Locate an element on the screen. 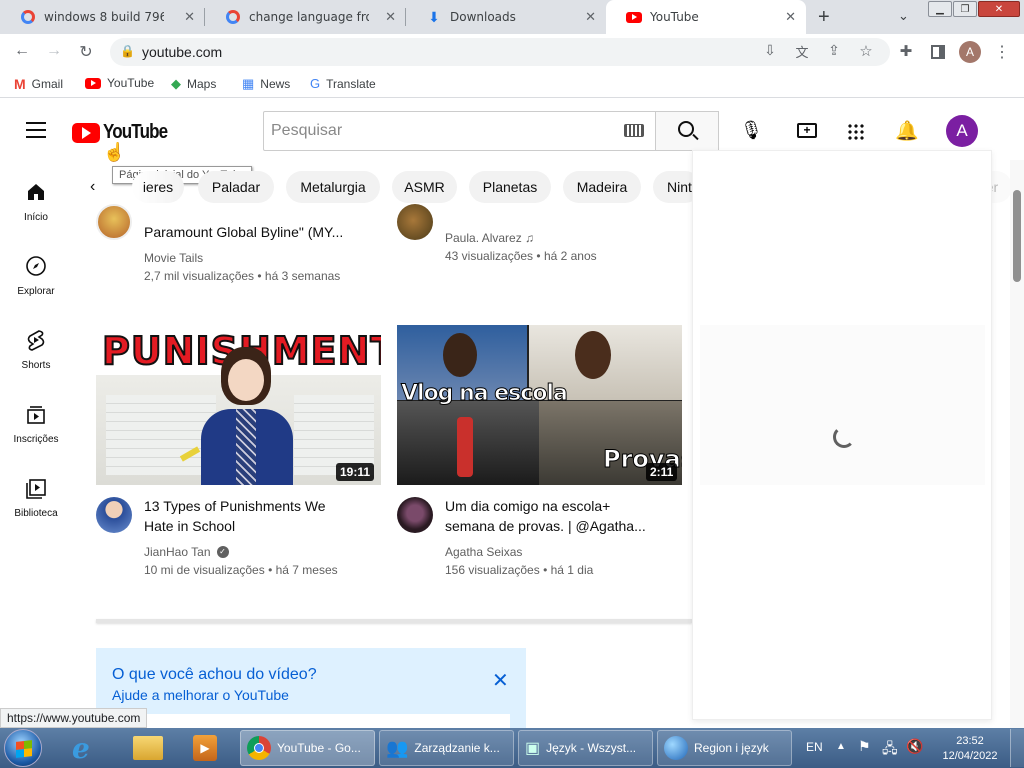 This screenshot has width=1024, height=768. chip: Metalurgia is located at coordinates (333, 187).